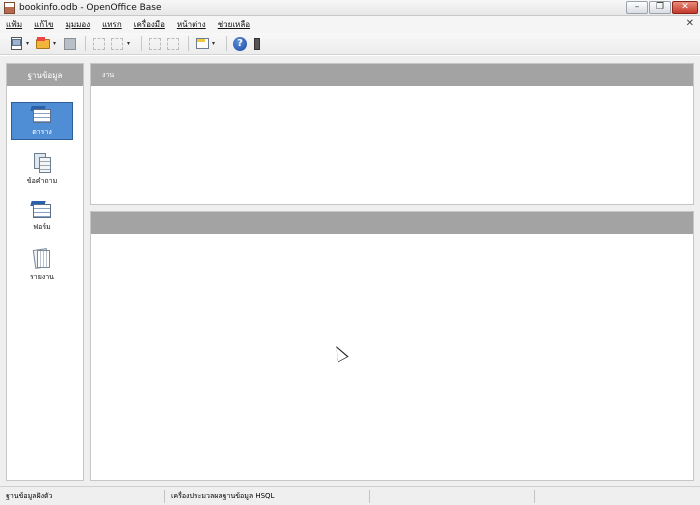 This screenshot has width=700, height=505. Describe the element at coordinates (685, 7) in the screenshot. I see `close-button: ✕` at that location.